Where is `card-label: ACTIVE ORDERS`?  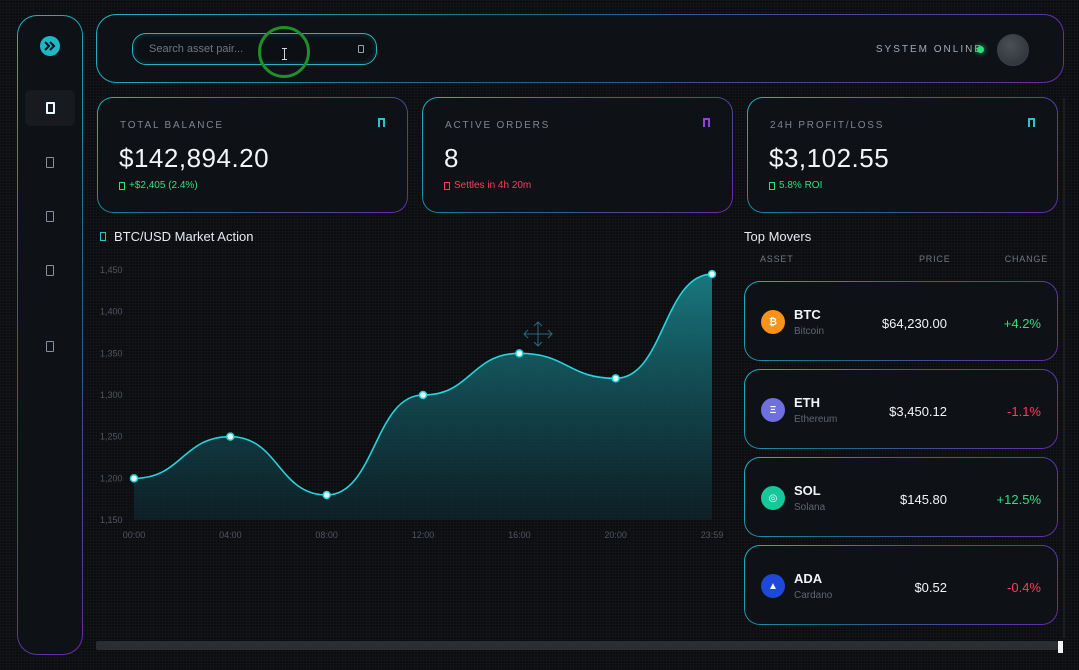
card-label: ACTIVE ORDERS is located at coordinates (498, 125).